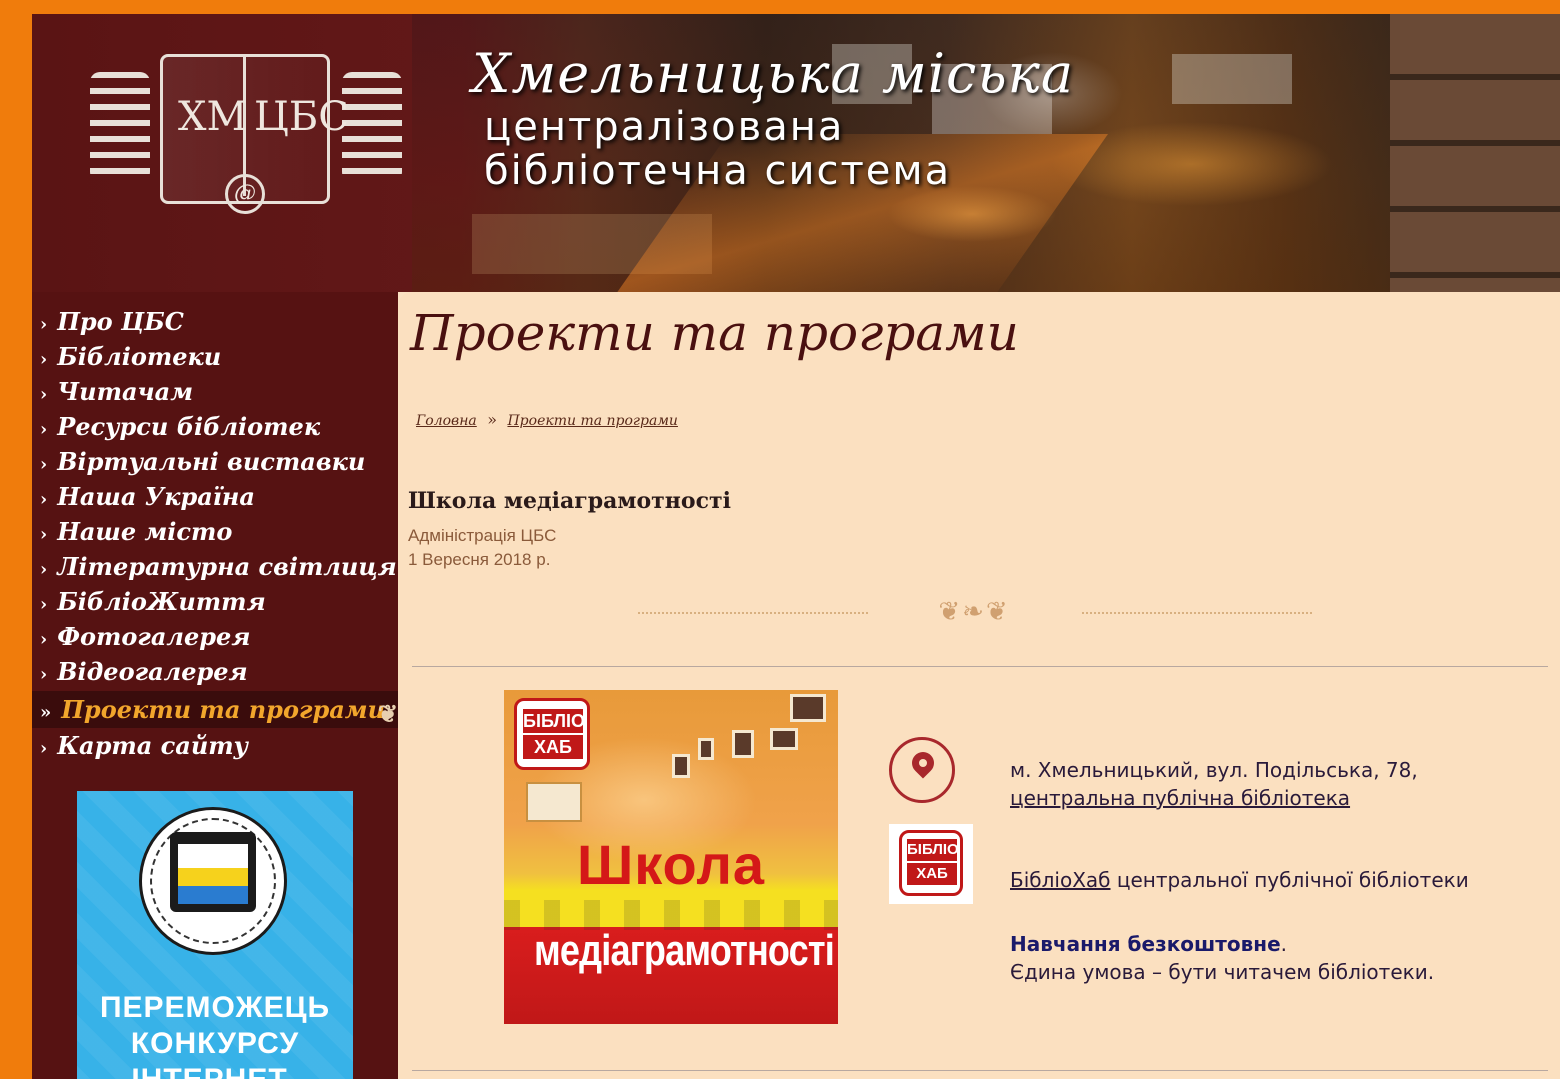 The image size is (1560, 1079). I want to click on sidebar-item: › Відеогалерея, so click(215, 671).